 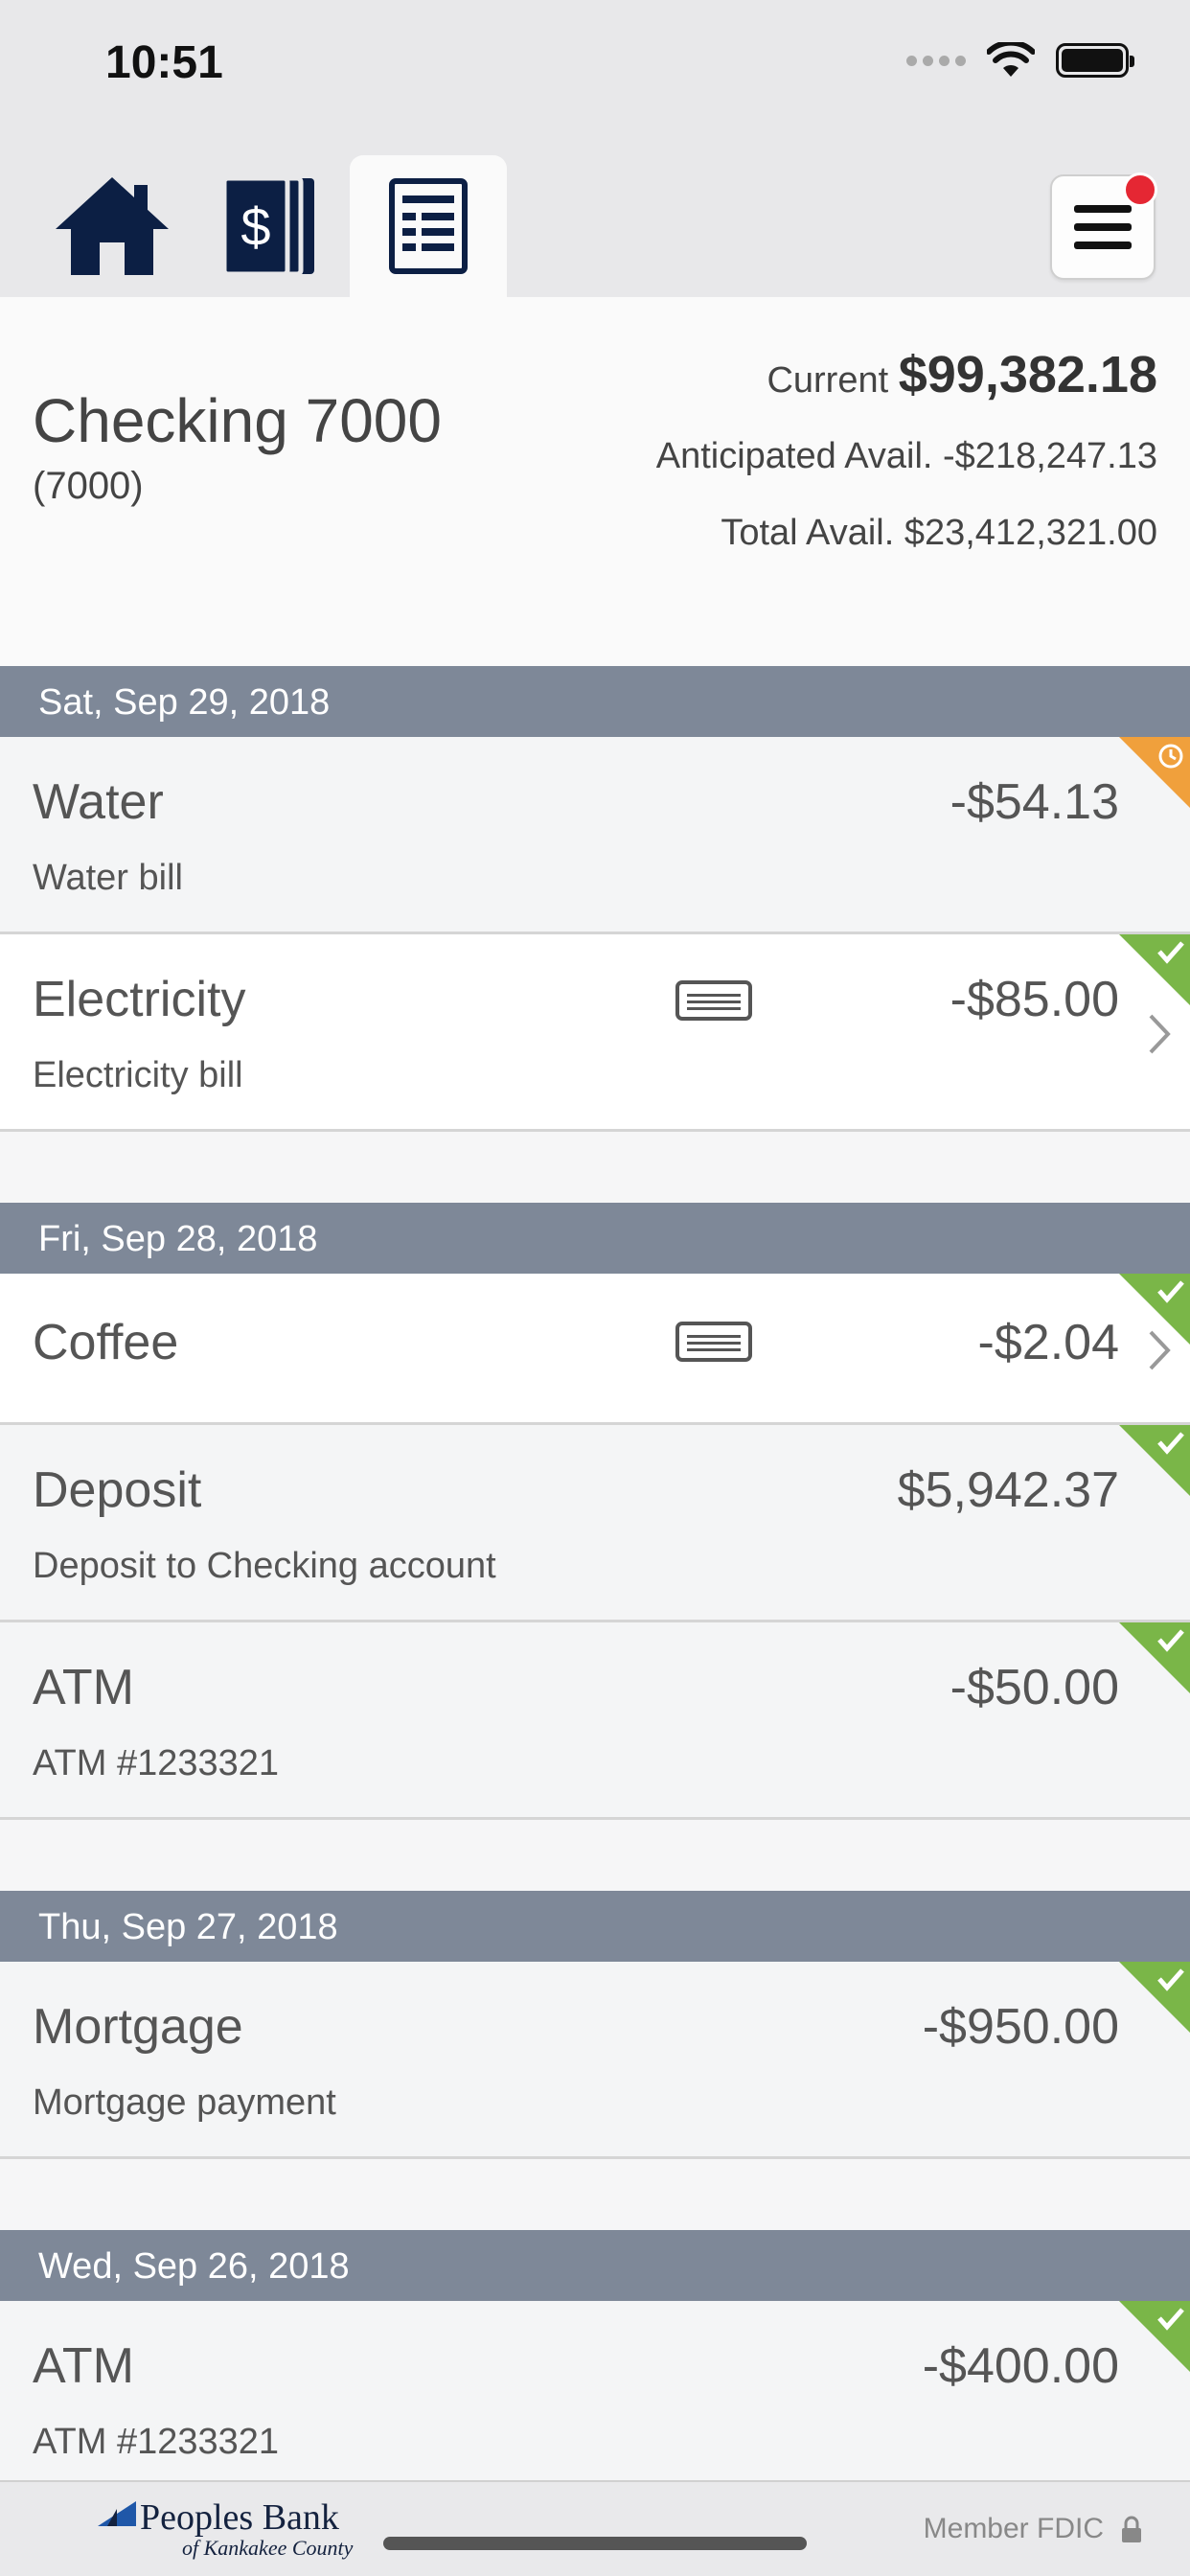 What do you see at coordinates (595, 1926) in the screenshot?
I see `date-header: Thu, Sep 27, 2018` at bounding box center [595, 1926].